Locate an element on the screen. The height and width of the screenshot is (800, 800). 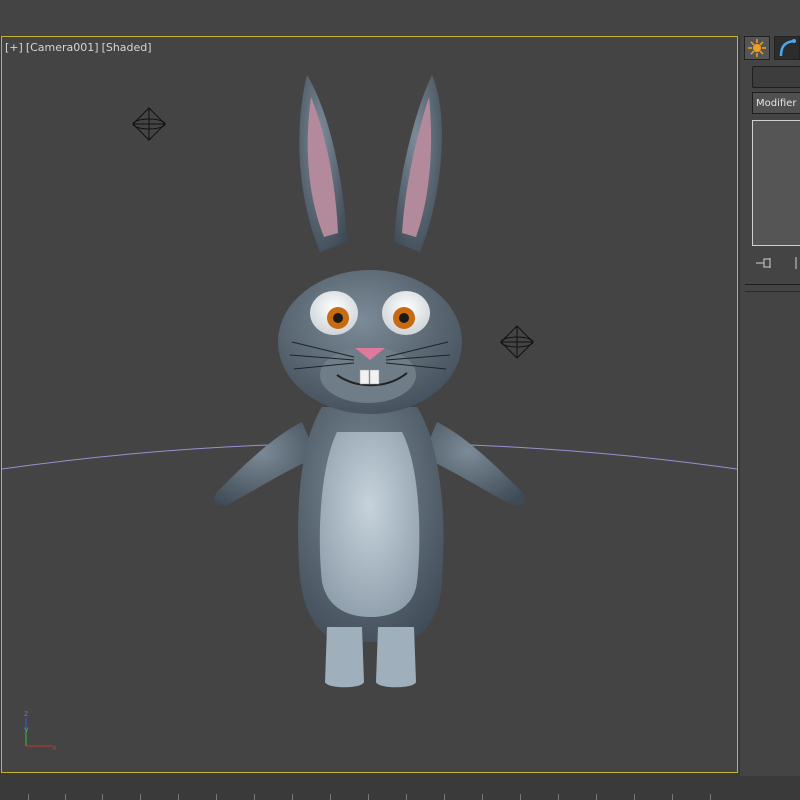
pin-stack-icon is located at coordinates (763, 263).